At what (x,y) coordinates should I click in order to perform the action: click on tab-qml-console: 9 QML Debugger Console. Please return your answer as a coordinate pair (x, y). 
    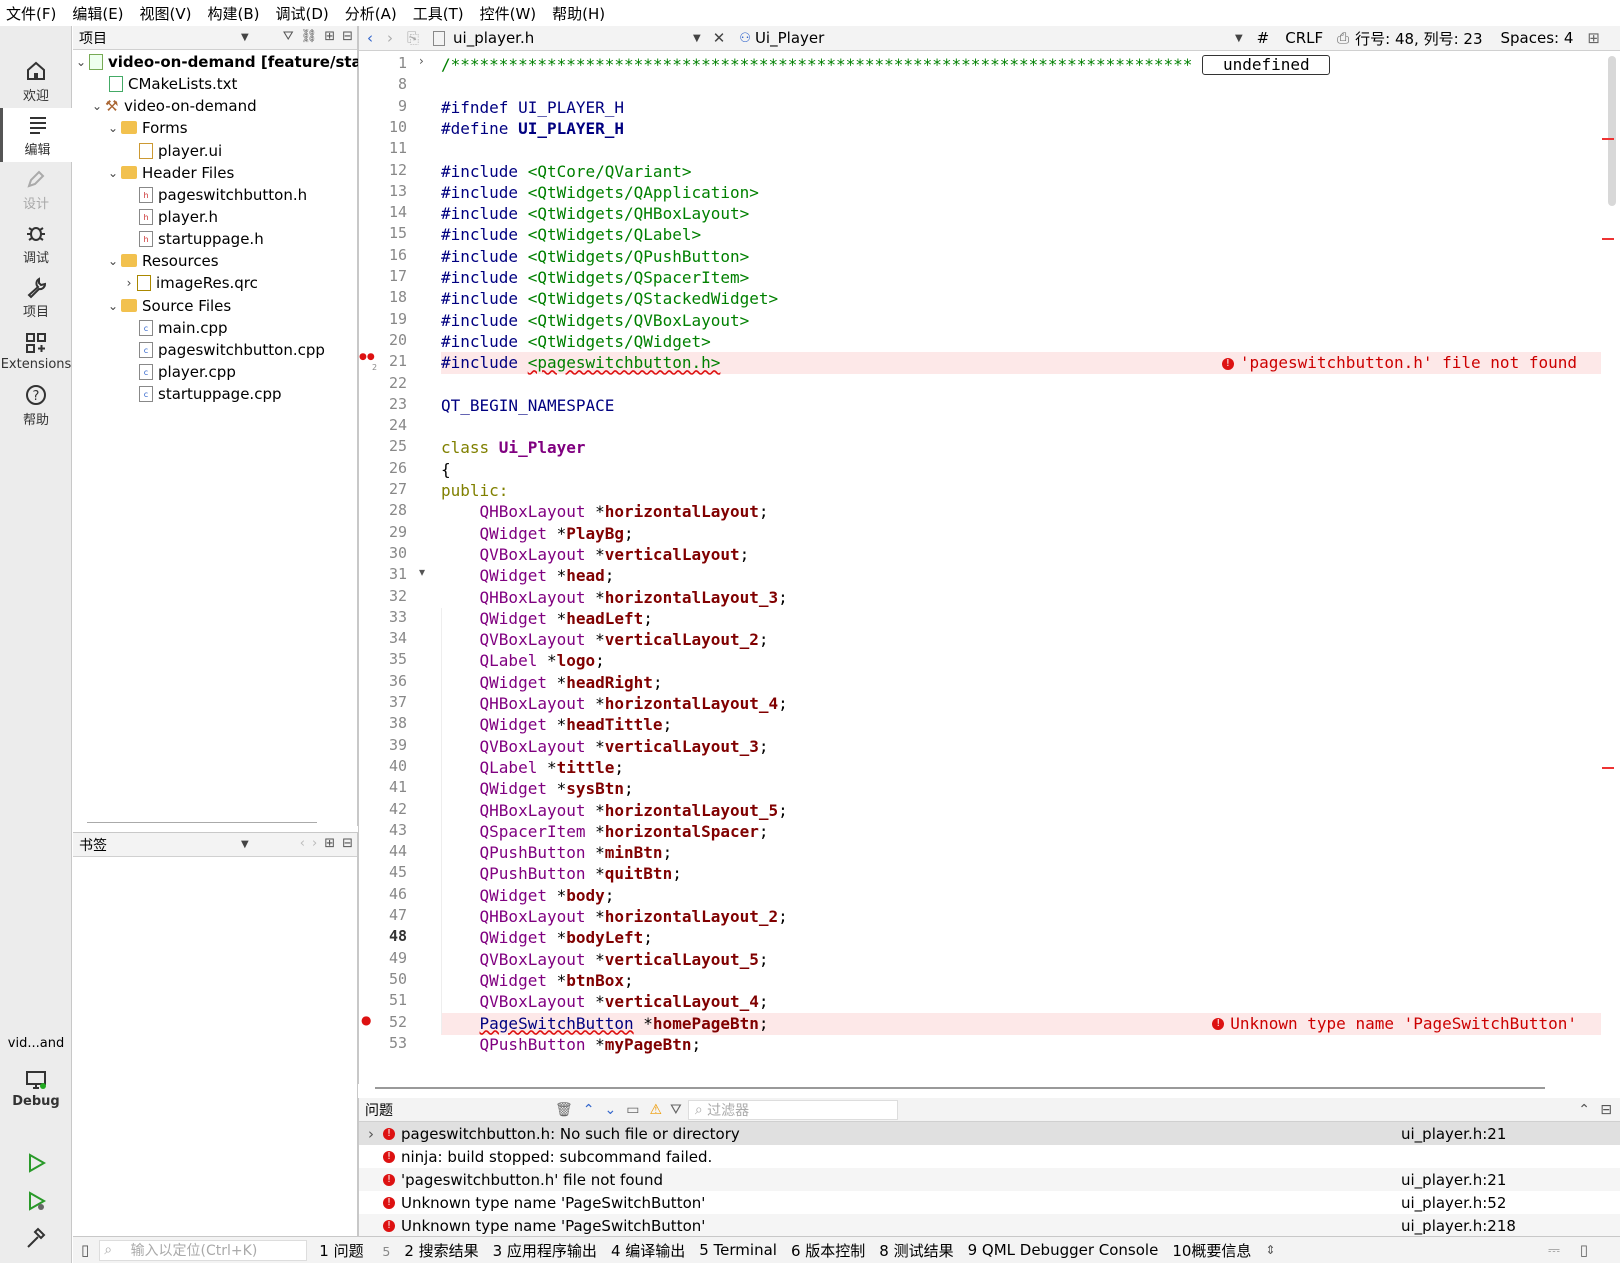
    Looking at the image, I should click on (1063, 1250).